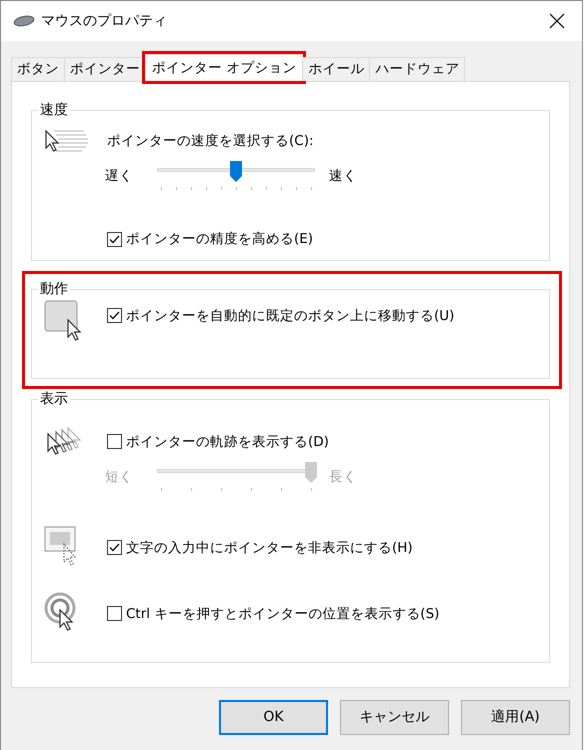 The image size is (584, 750). What do you see at coordinates (336, 69) in the screenshot?
I see `tab: ホイール` at bounding box center [336, 69].